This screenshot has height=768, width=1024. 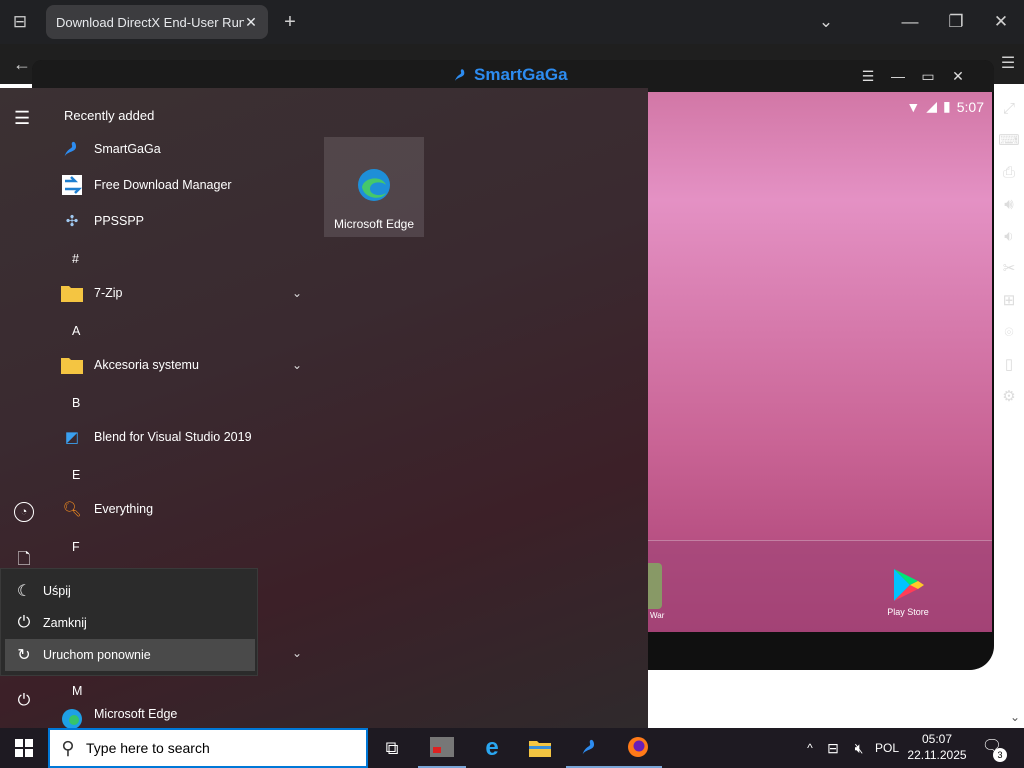 I want to click on installer-icon, so click(x=442, y=747).